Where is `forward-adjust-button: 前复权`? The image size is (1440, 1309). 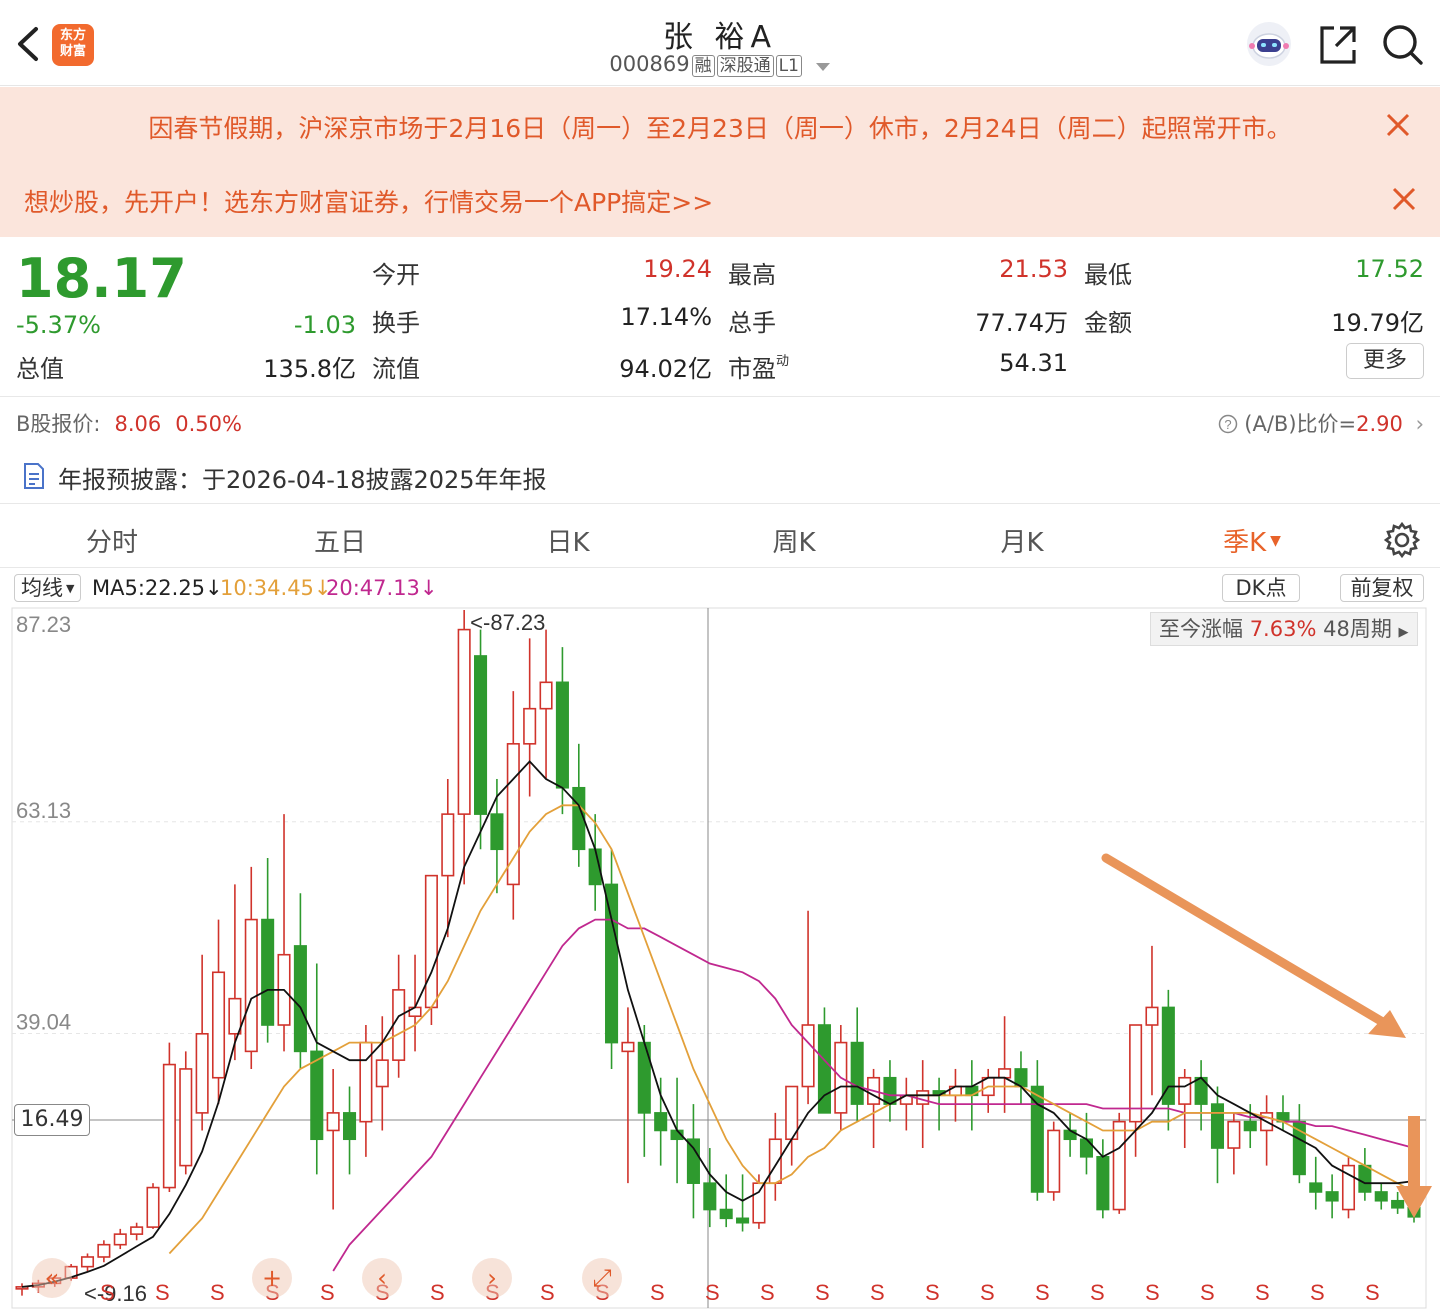 forward-adjust-button: 前复权 is located at coordinates (1382, 588).